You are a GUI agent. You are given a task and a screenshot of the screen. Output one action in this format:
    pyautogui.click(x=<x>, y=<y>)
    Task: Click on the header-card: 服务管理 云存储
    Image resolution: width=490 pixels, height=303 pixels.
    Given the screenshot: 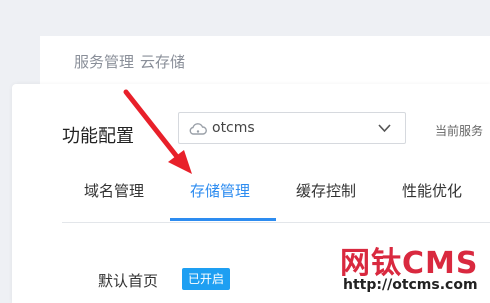 What is the action you would take?
    pyautogui.click(x=265, y=60)
    